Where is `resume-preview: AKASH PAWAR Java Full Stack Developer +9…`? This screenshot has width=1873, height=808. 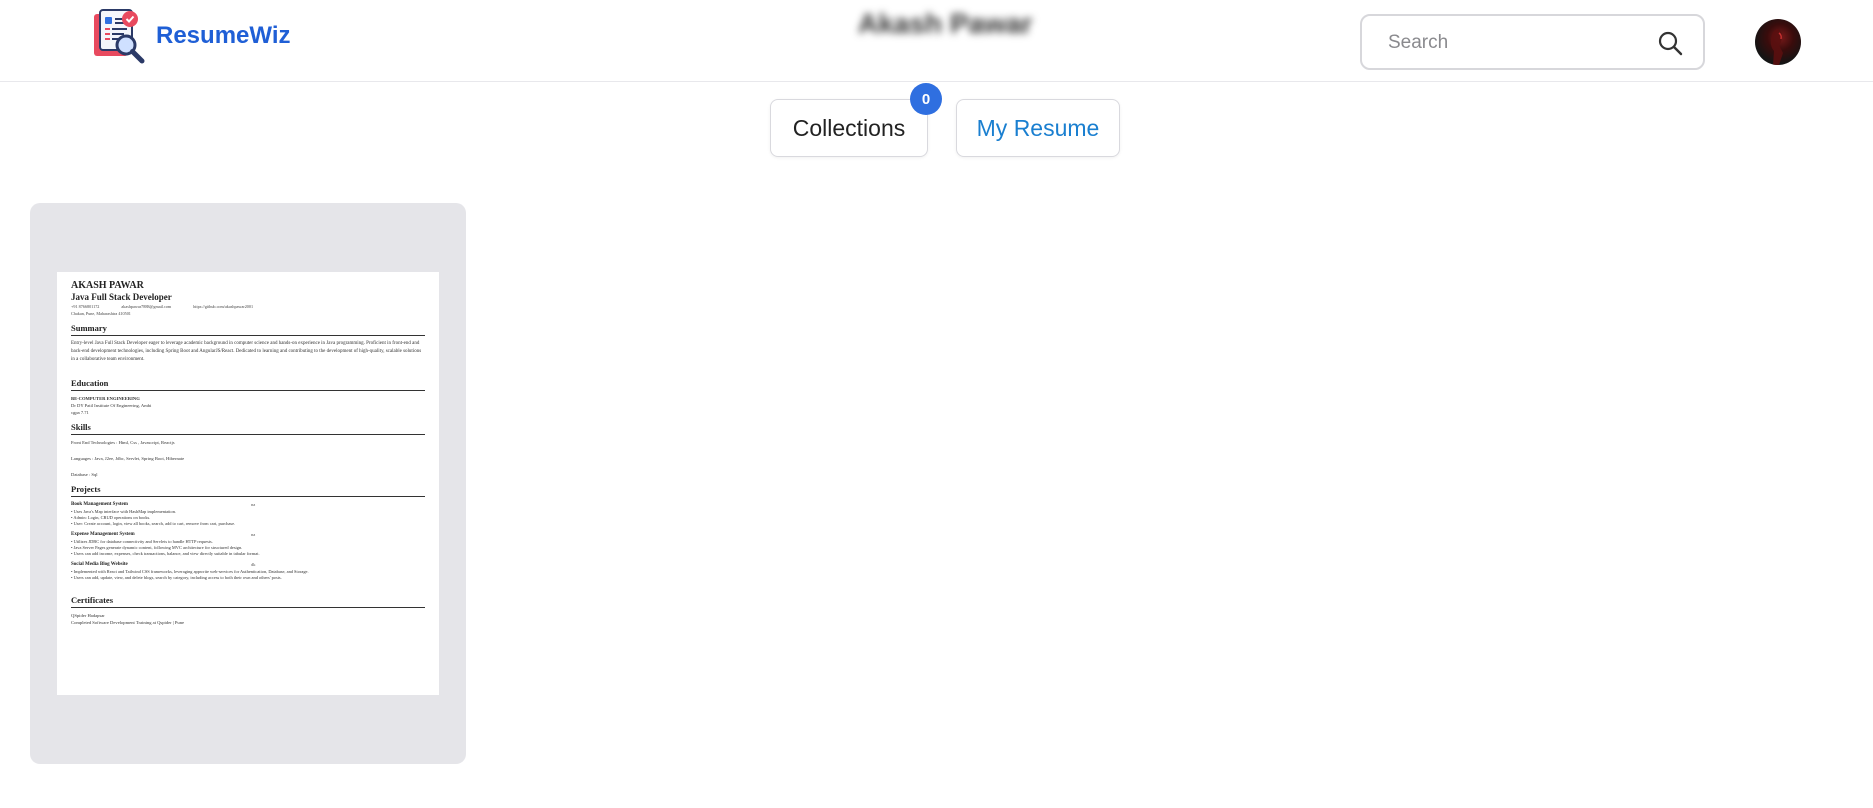
resume-preview: AKASH PAWAR Java Full Stack Developer +9… is located at coordinates (248, 483).